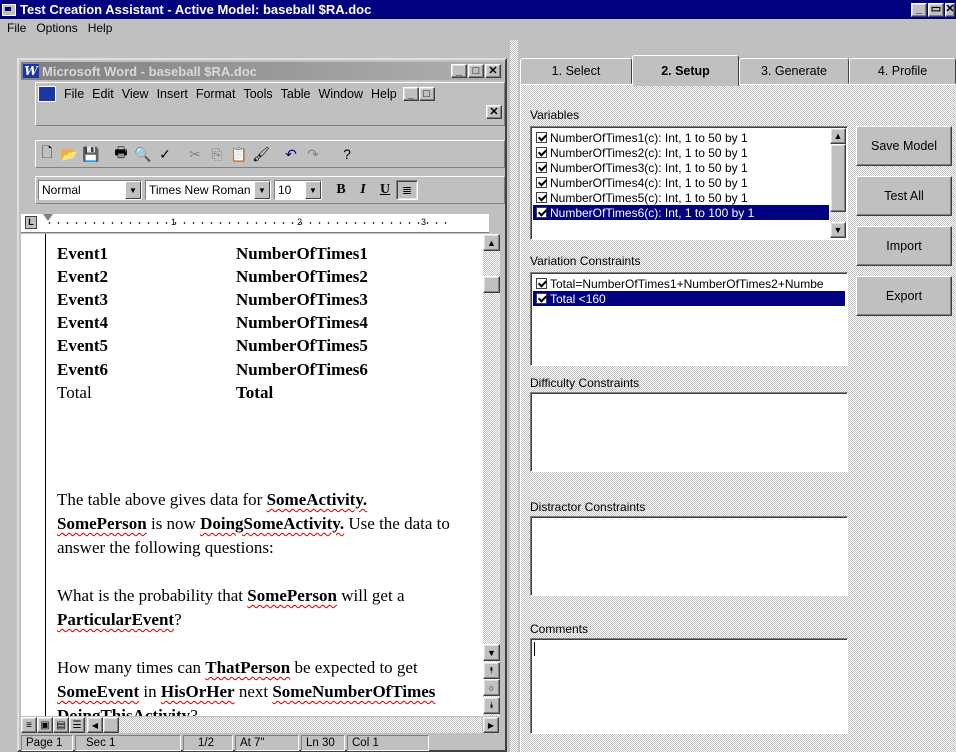 The image size is (956, 752). Describe the element at coordinates (341, 190) in the screenshot. I see `bold-button: B` at that location.